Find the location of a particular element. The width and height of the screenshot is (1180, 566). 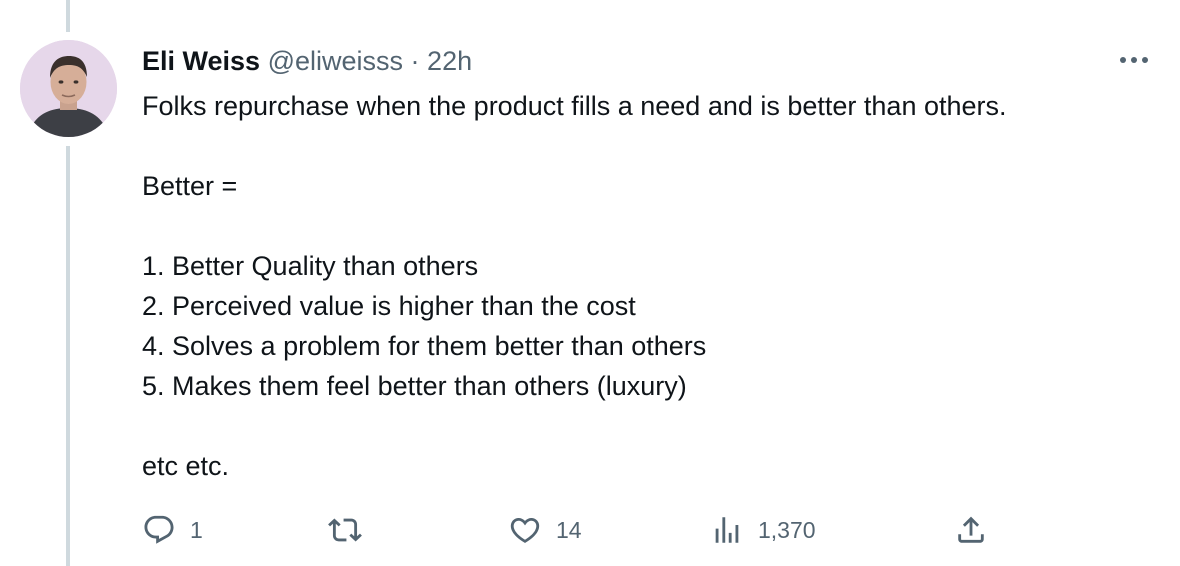

views-count: 1,370 is located at coordinates (787, 529).